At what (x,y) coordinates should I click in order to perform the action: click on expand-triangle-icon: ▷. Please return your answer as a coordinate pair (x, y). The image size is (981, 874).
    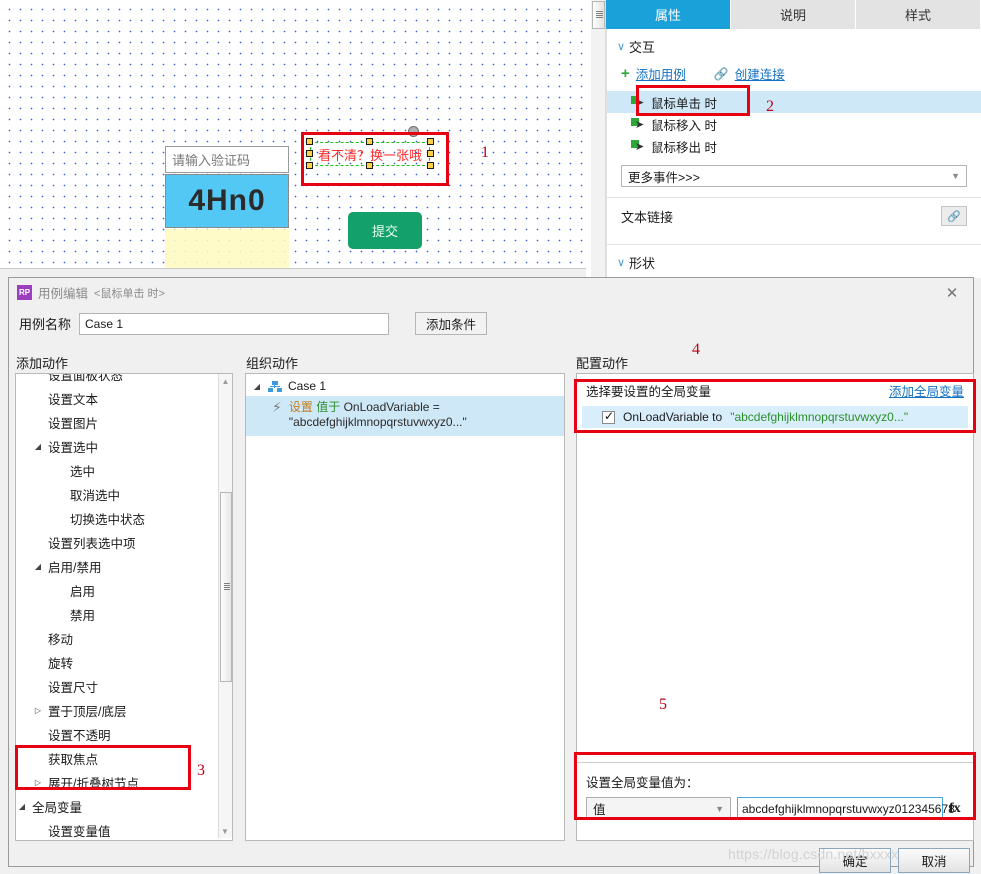
    Looking at the image, I should click on (38, 710).